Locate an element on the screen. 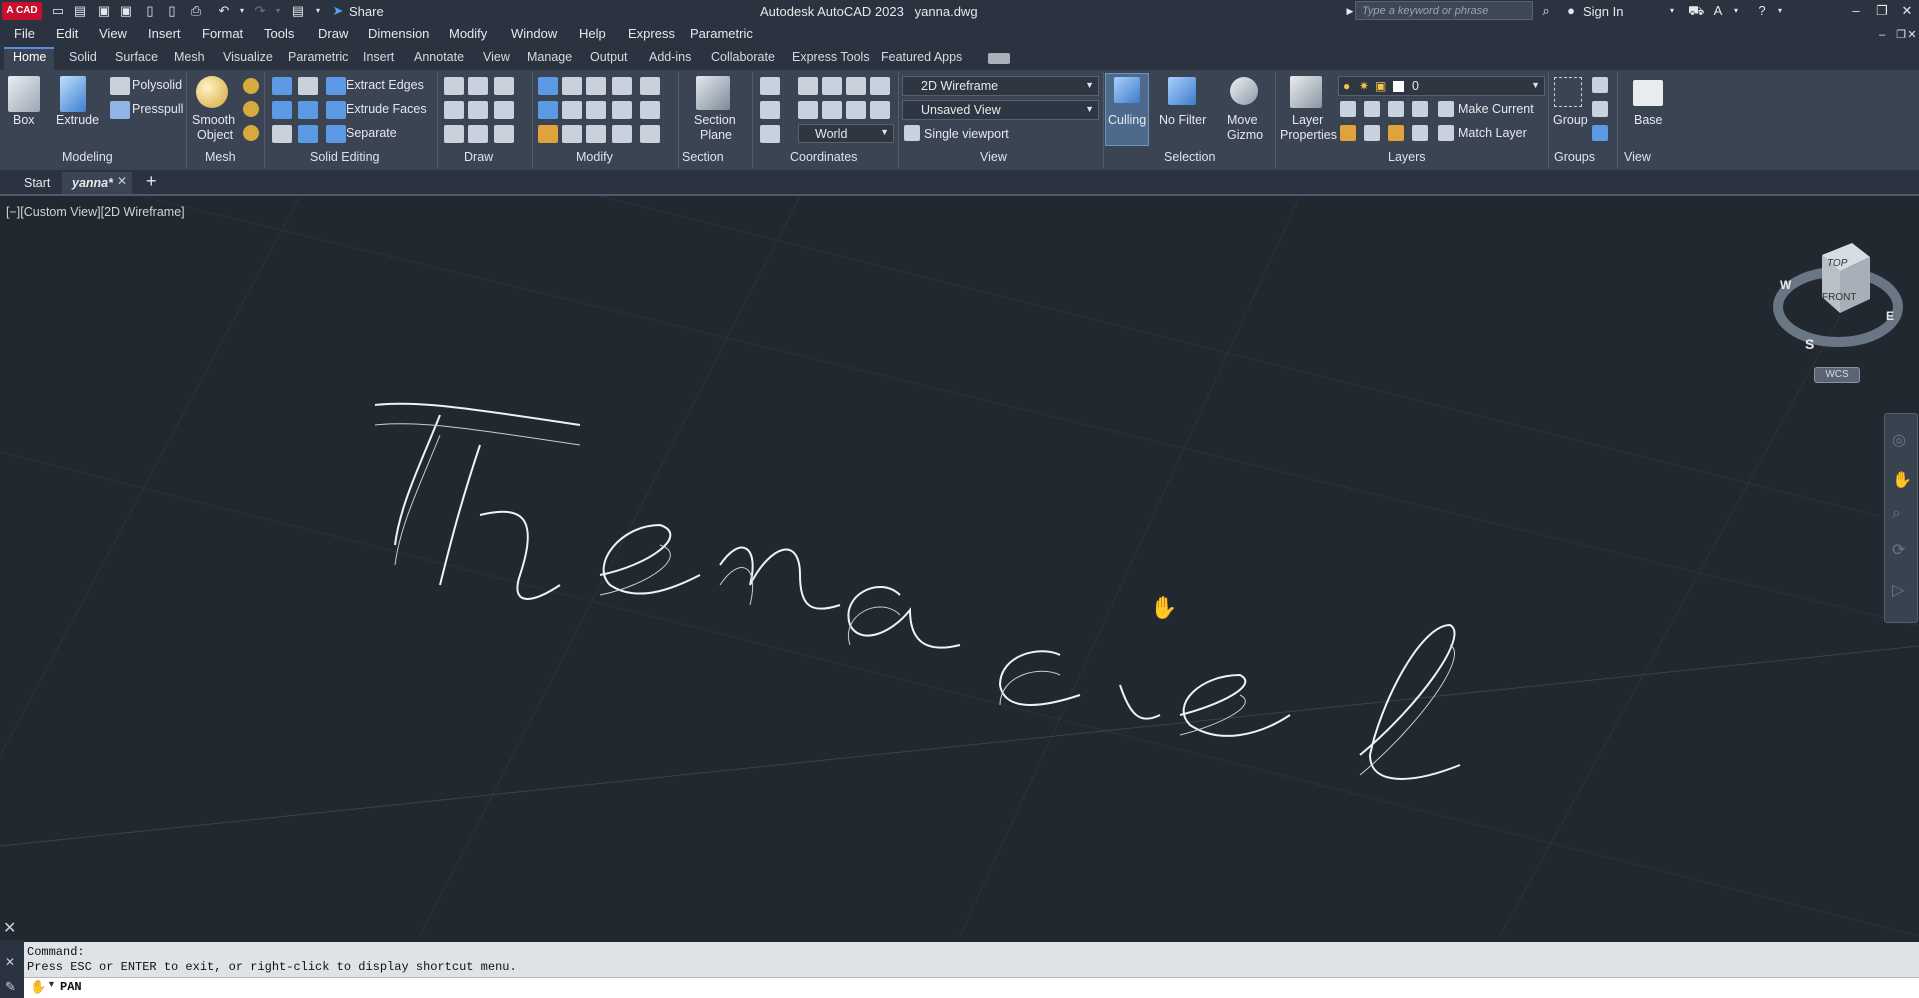  arc-icon is located at coordinates (504, 86).